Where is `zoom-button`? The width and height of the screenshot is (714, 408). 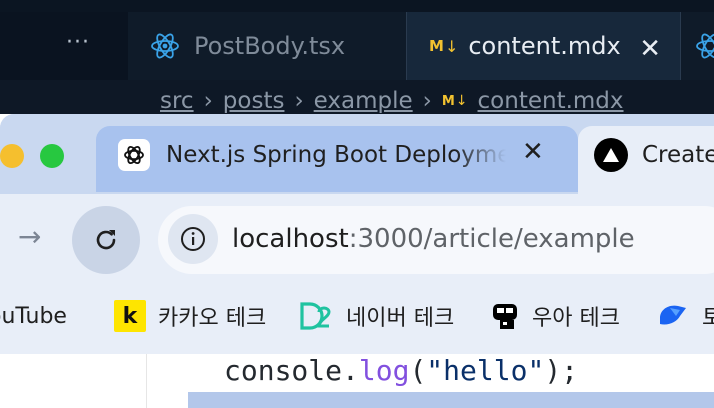 zoom-button is located at coordinates (52, 156).